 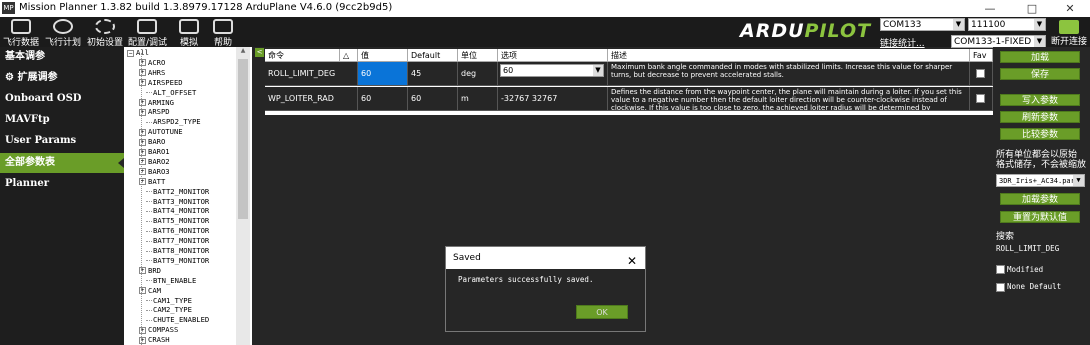 What do you see at coordinates (243, 139) in the screenshot?
I see `scrollbar-thumb` at bounding box center [243, 139].